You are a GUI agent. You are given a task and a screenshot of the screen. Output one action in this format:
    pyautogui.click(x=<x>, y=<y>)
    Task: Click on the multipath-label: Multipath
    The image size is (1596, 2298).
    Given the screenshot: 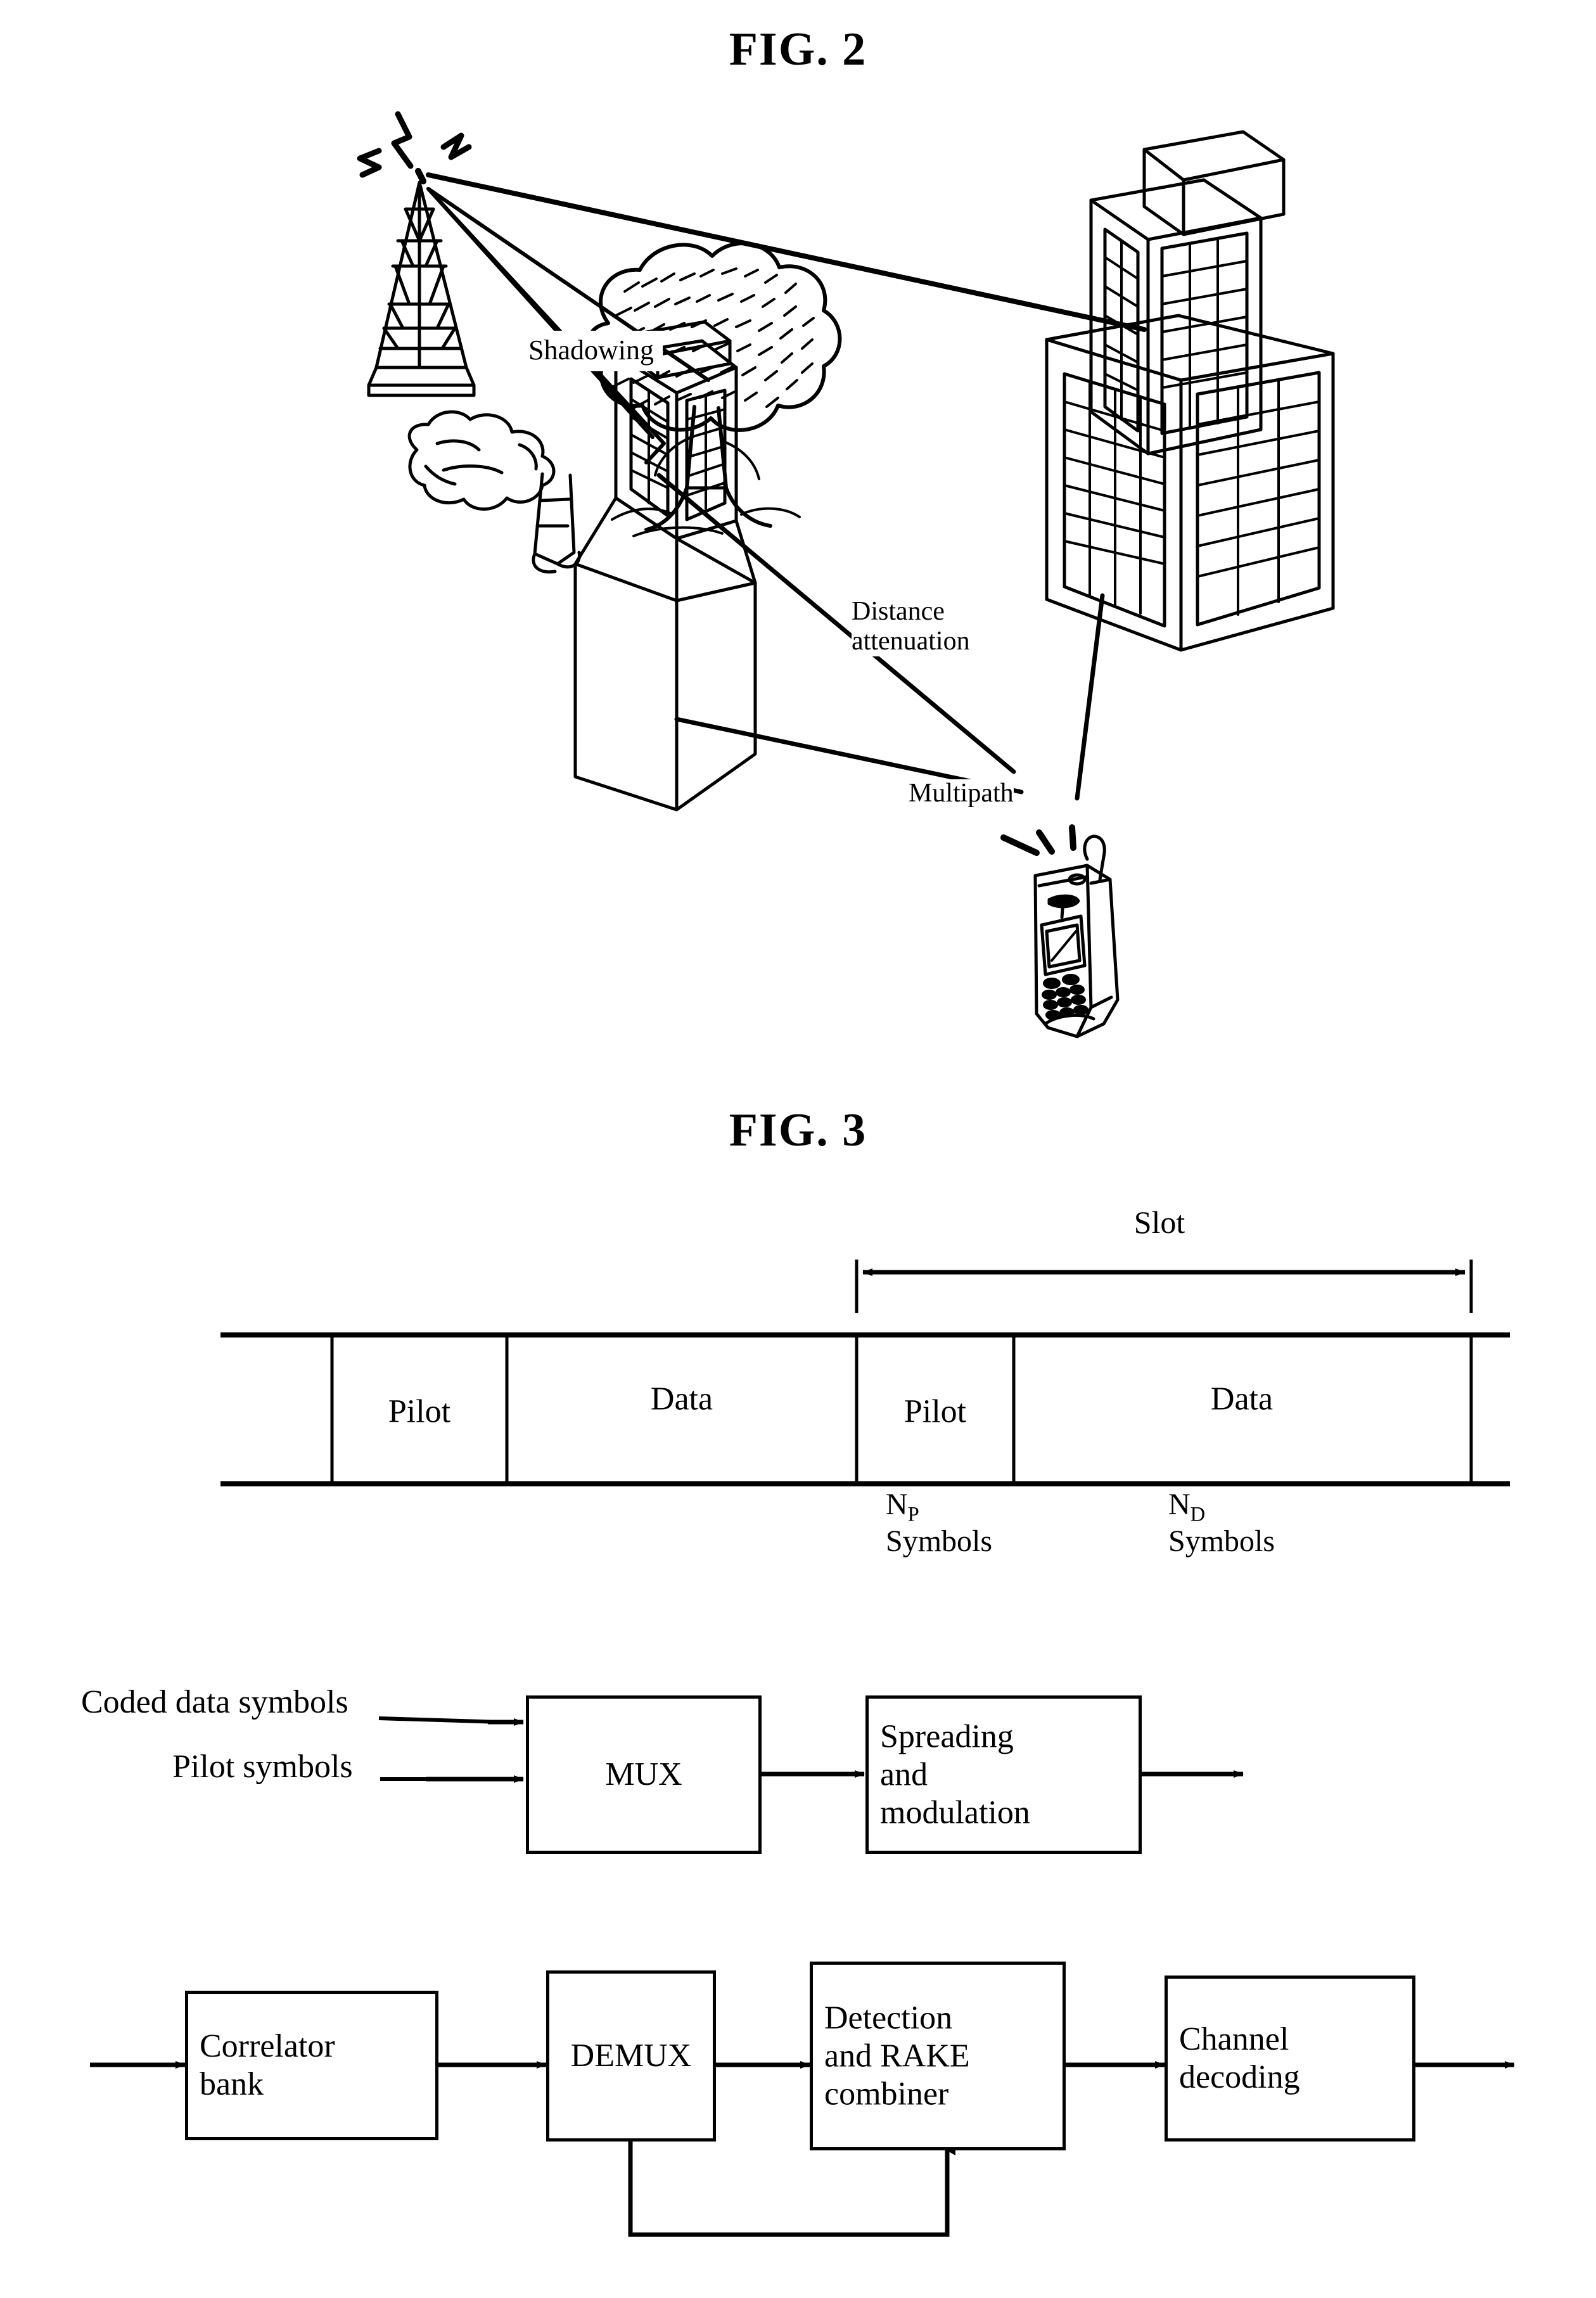 What is the action you would take?
    pyautogui.click(x=962, y=793)
    